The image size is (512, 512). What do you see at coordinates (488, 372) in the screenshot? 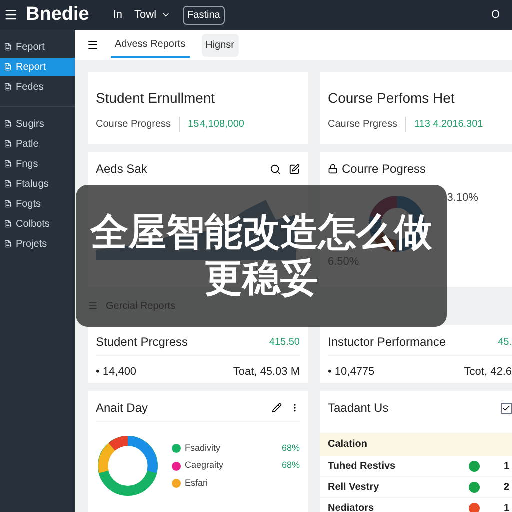
I see `total-value: Tcot, 42.6` at bounding box center [488, 372].